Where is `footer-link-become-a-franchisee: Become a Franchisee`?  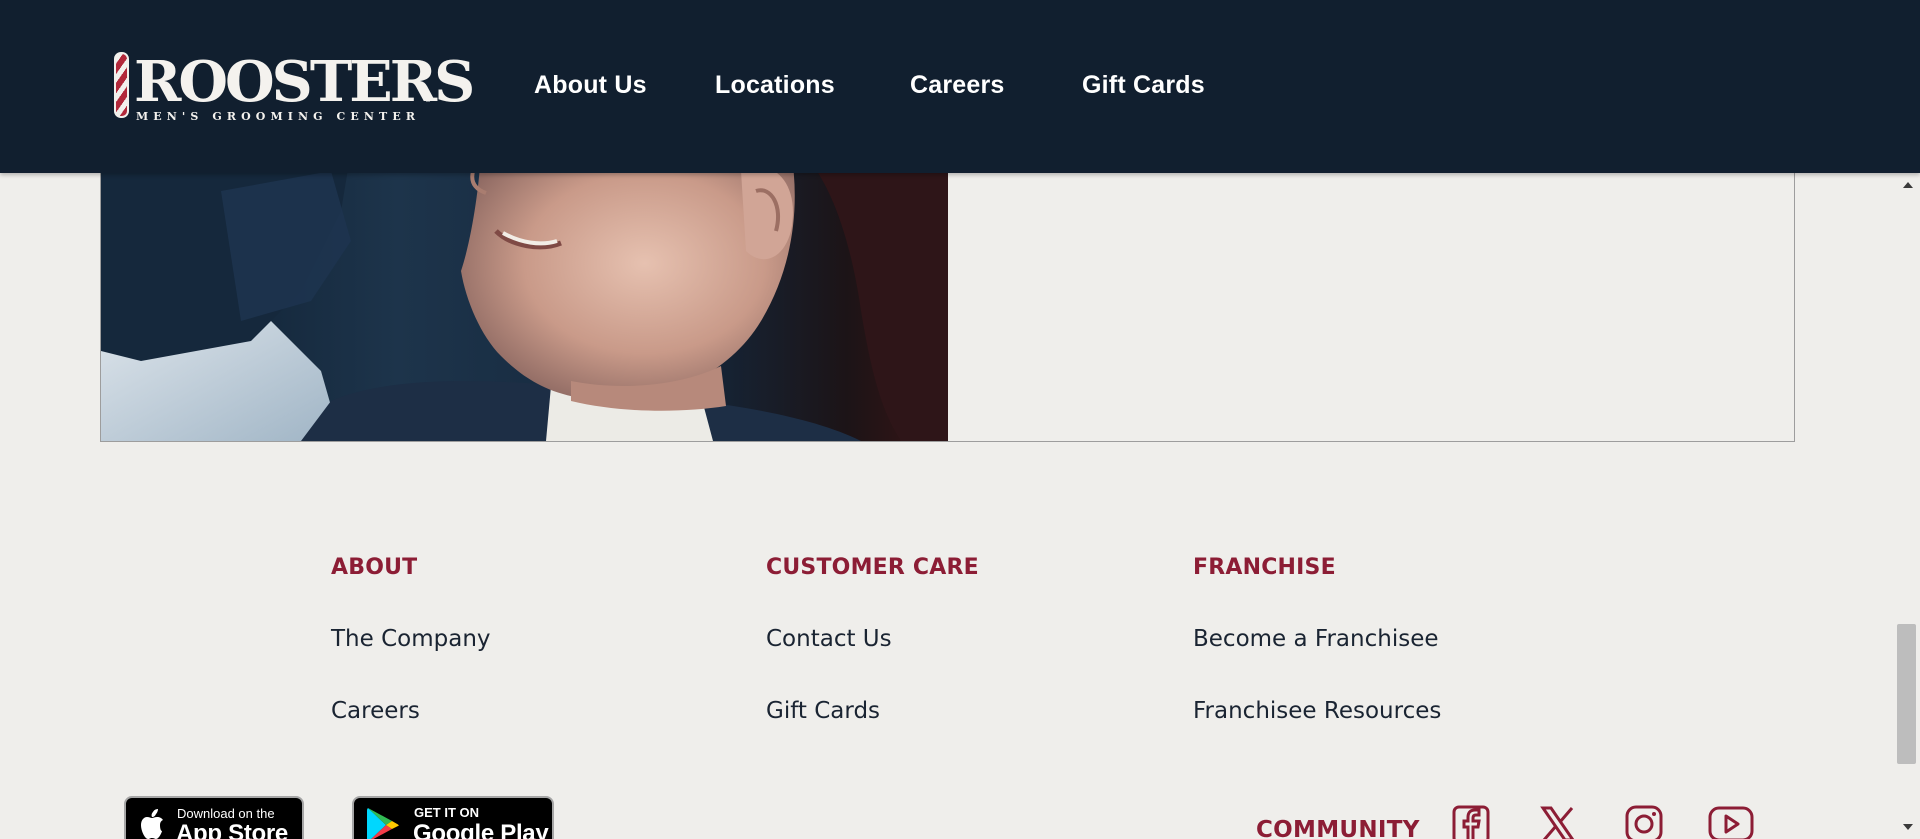 footer-link-become-a-franchisee: Become a Franchisee is located at coordinates (1316, 639).